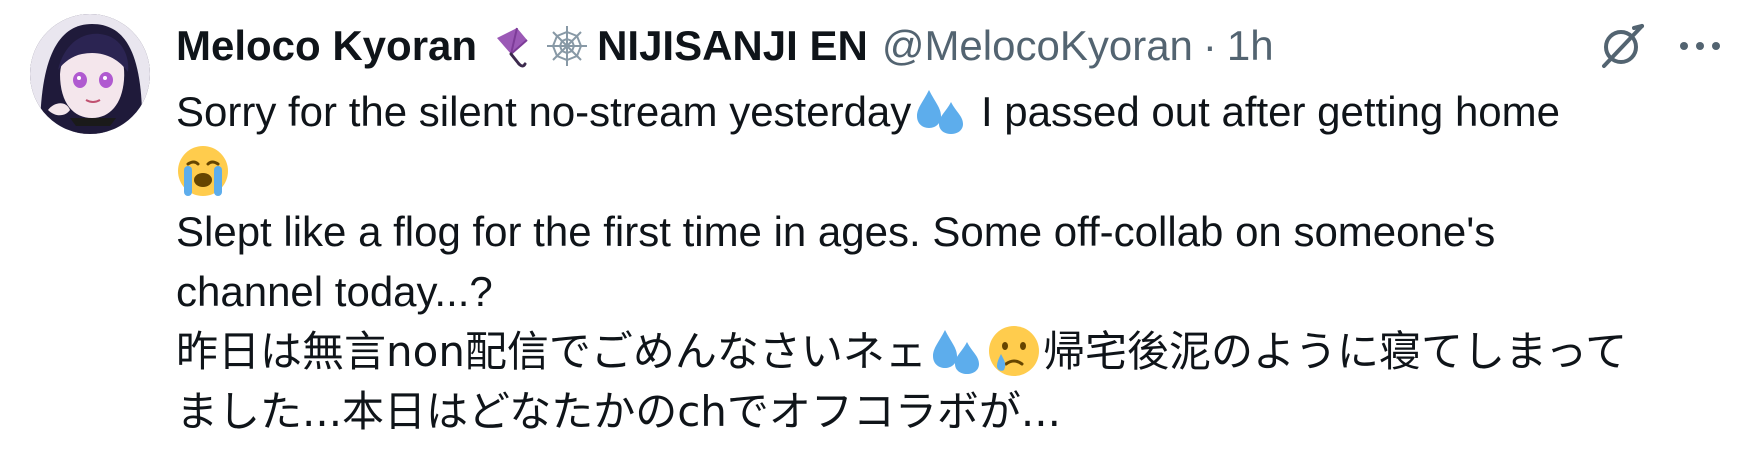 This screenshot has width=1744, height=468. Describe the element at coordinates (1659, 46) in the screenshot. I see `tweet-actions` at that location.